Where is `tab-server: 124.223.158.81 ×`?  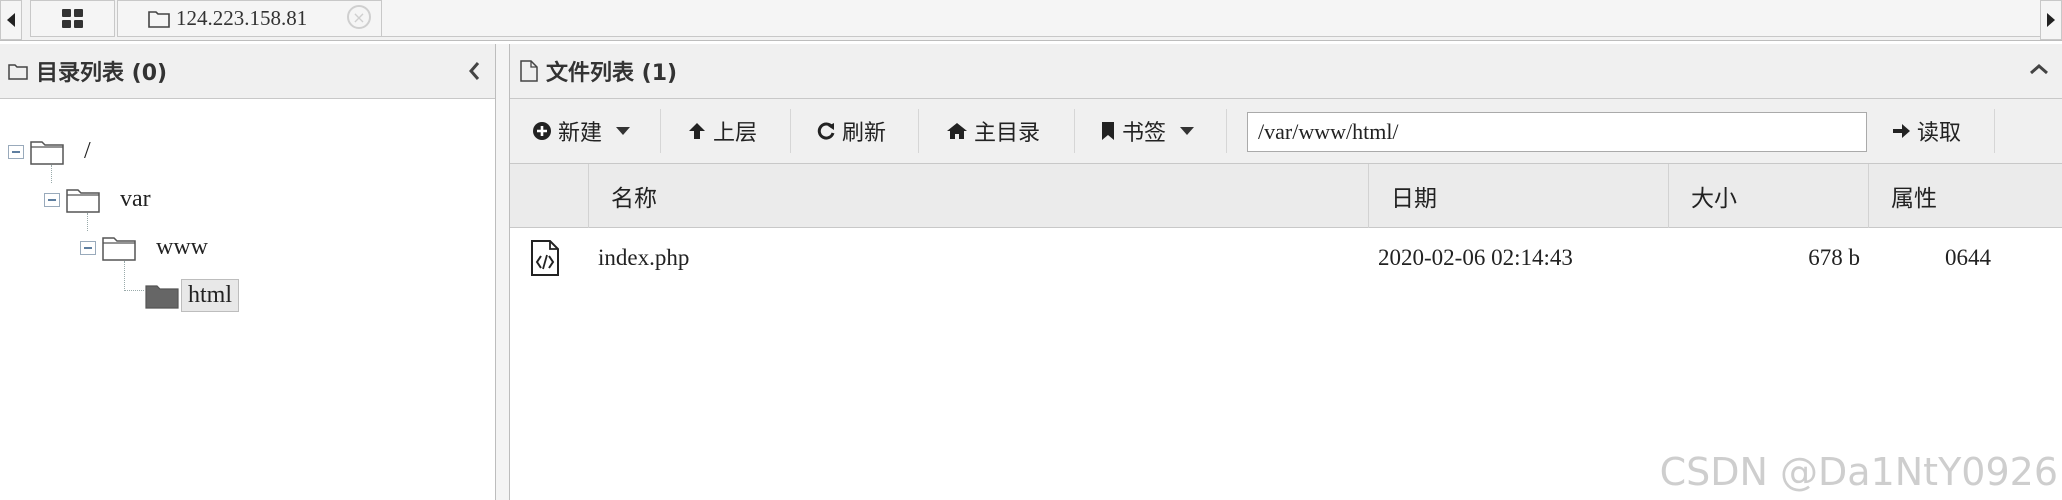
tab-server: 124.223.158.81 × is located at coordinates (249, 18).